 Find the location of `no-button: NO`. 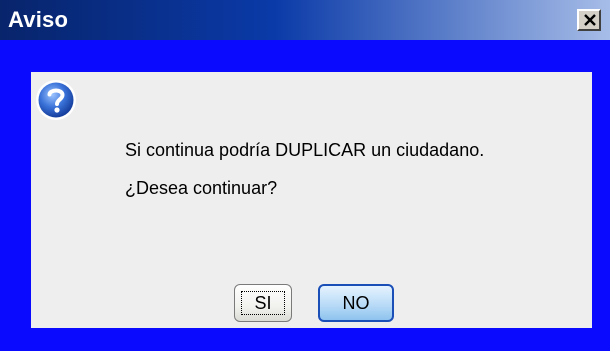

no-button: NO is located at coordinates (356, 303).